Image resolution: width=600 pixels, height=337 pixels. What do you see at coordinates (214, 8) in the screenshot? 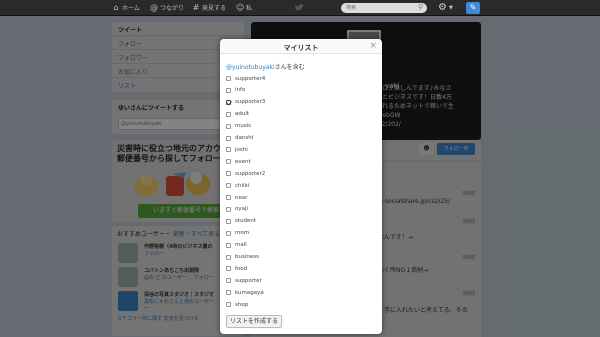
I see `nav-discover-label: 発見する` at bounding box center [214, 8].